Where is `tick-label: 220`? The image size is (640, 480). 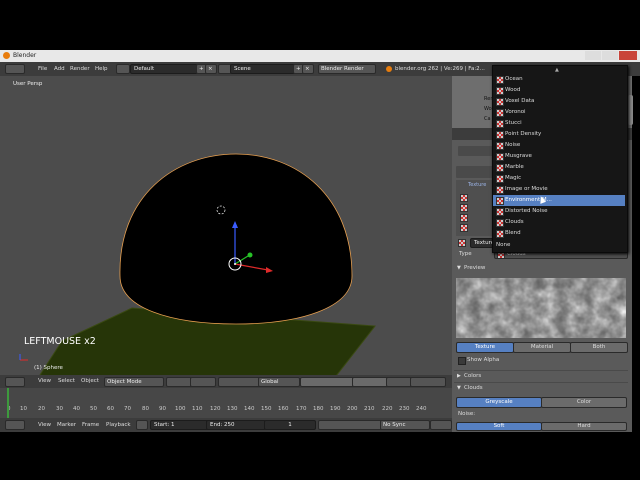 tick-label: 220 is located at coordinates (387, 409).